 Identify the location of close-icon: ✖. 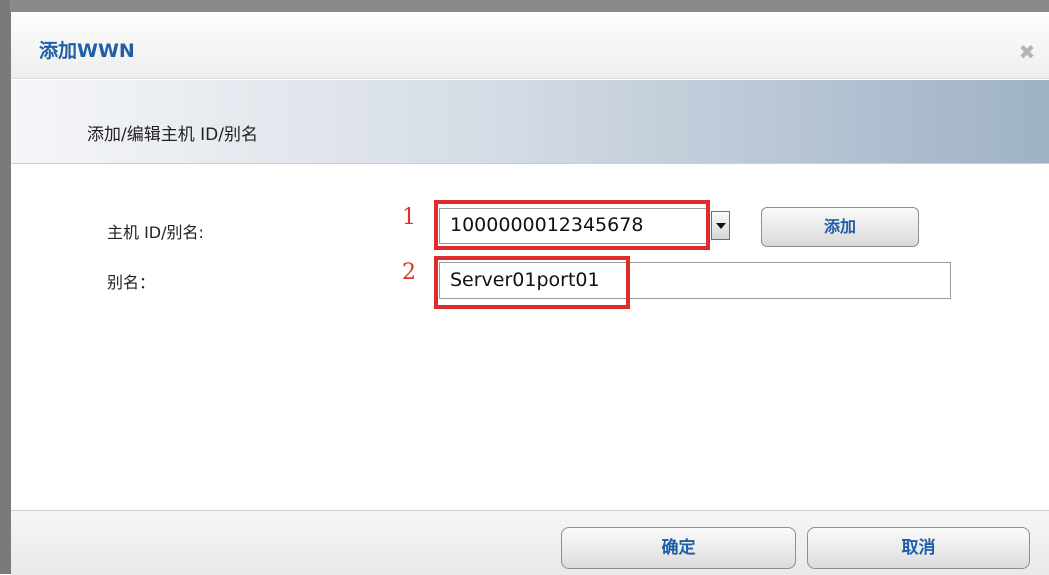
(1027, 52).